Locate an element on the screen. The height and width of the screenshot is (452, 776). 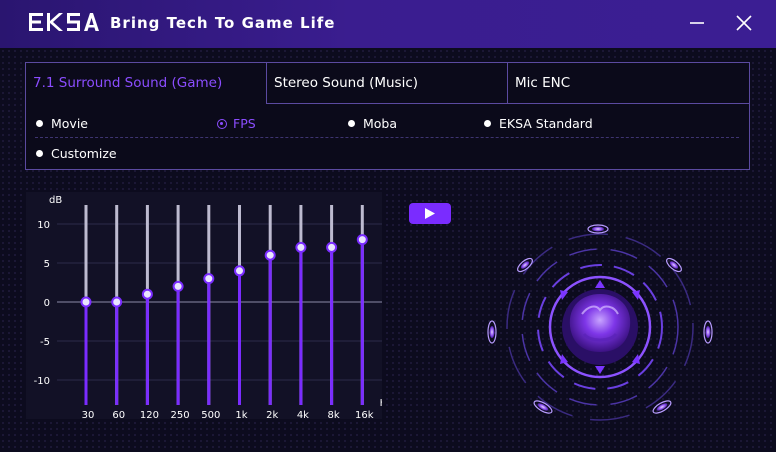
preset-label: Moba is located at coordinates (380, 123).